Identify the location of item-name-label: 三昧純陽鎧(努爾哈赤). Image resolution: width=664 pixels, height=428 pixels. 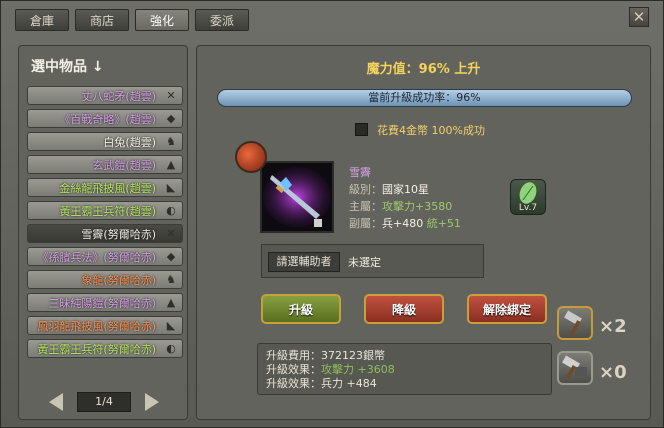
(102, 303).